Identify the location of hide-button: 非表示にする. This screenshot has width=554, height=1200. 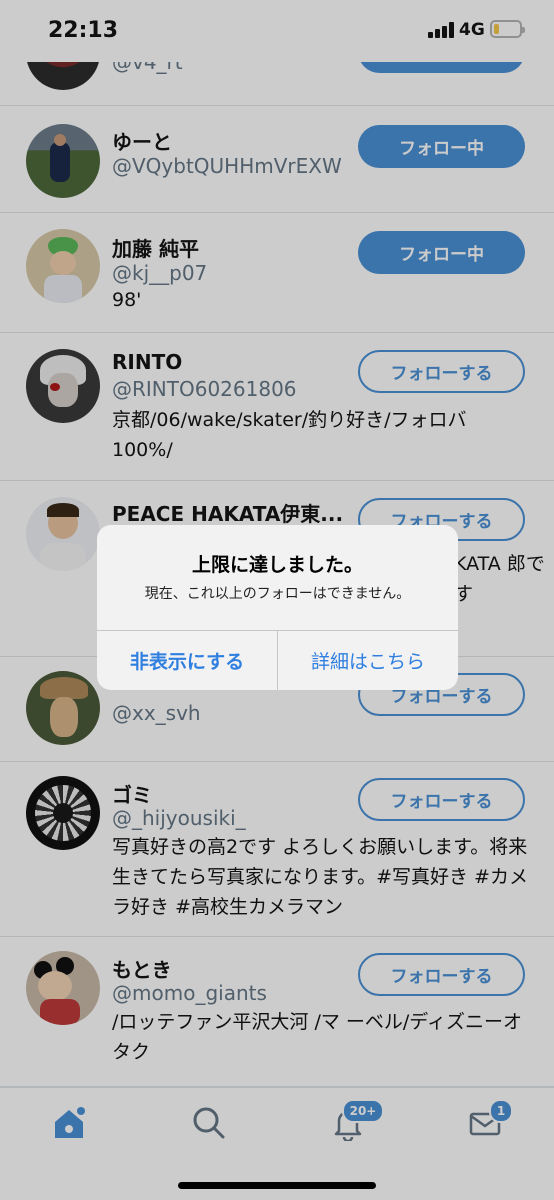
(187, 660).